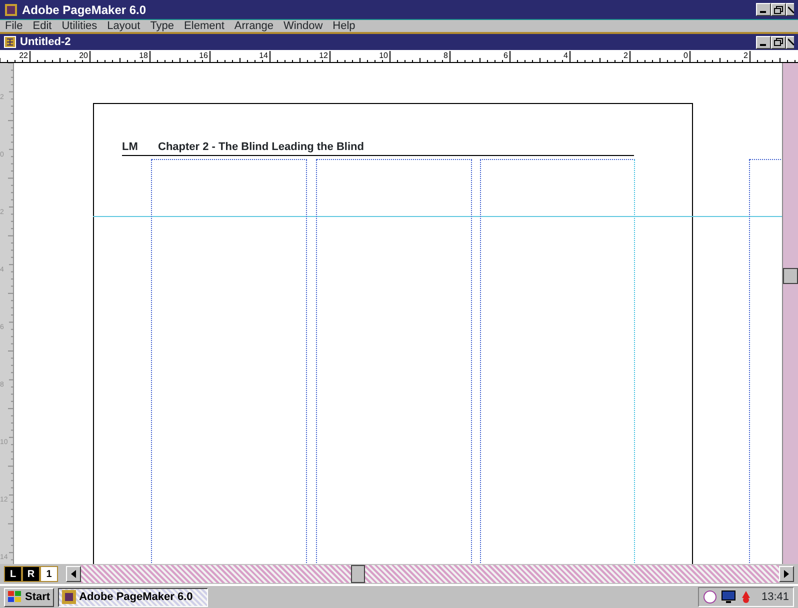 The height and width of the screenshot is (608, 798). What do you see at coordinates (162, 26) in the screenshot?
I see `menu-item: Type` at bounding box center [162, 26].